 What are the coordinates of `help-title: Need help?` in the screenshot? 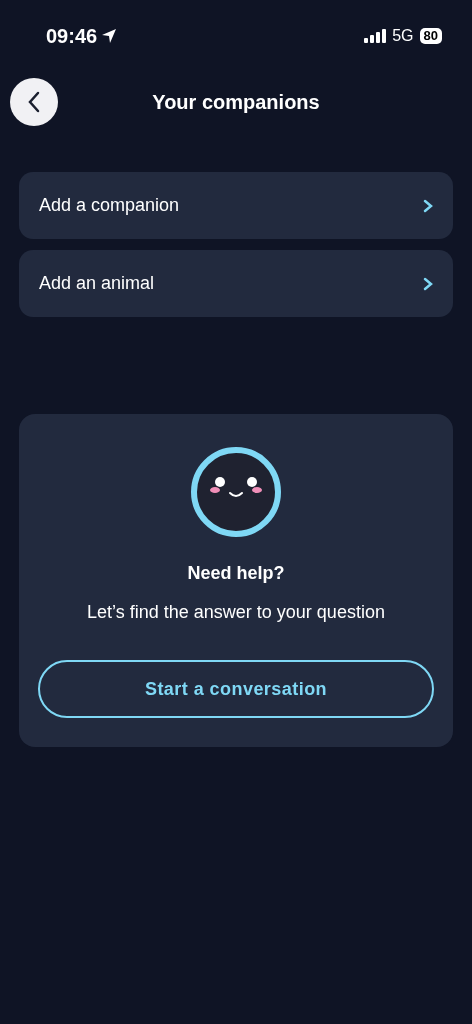 It's located at (236, 573).